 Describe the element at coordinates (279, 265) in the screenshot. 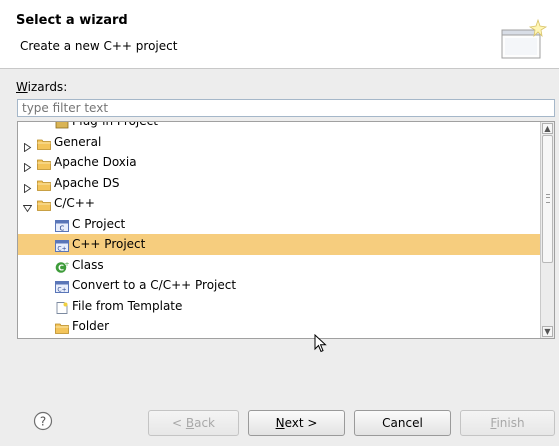

I see `tree-item-class: C+Class` at that location.